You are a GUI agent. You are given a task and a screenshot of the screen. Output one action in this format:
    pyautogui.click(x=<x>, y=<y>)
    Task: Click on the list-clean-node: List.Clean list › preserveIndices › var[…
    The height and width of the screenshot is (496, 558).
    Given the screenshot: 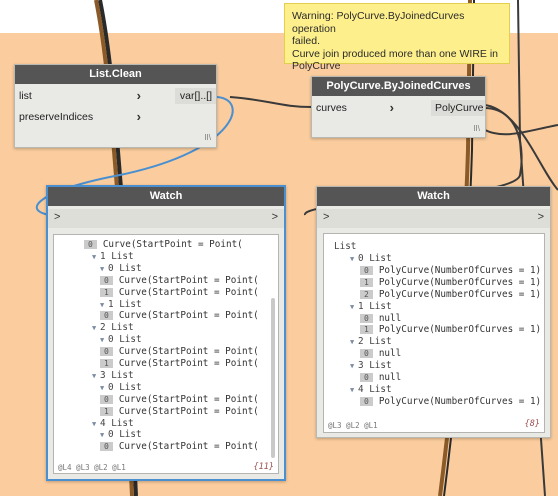 What is the action you would take?
    pyautogui.click(x=115, y=106)
    